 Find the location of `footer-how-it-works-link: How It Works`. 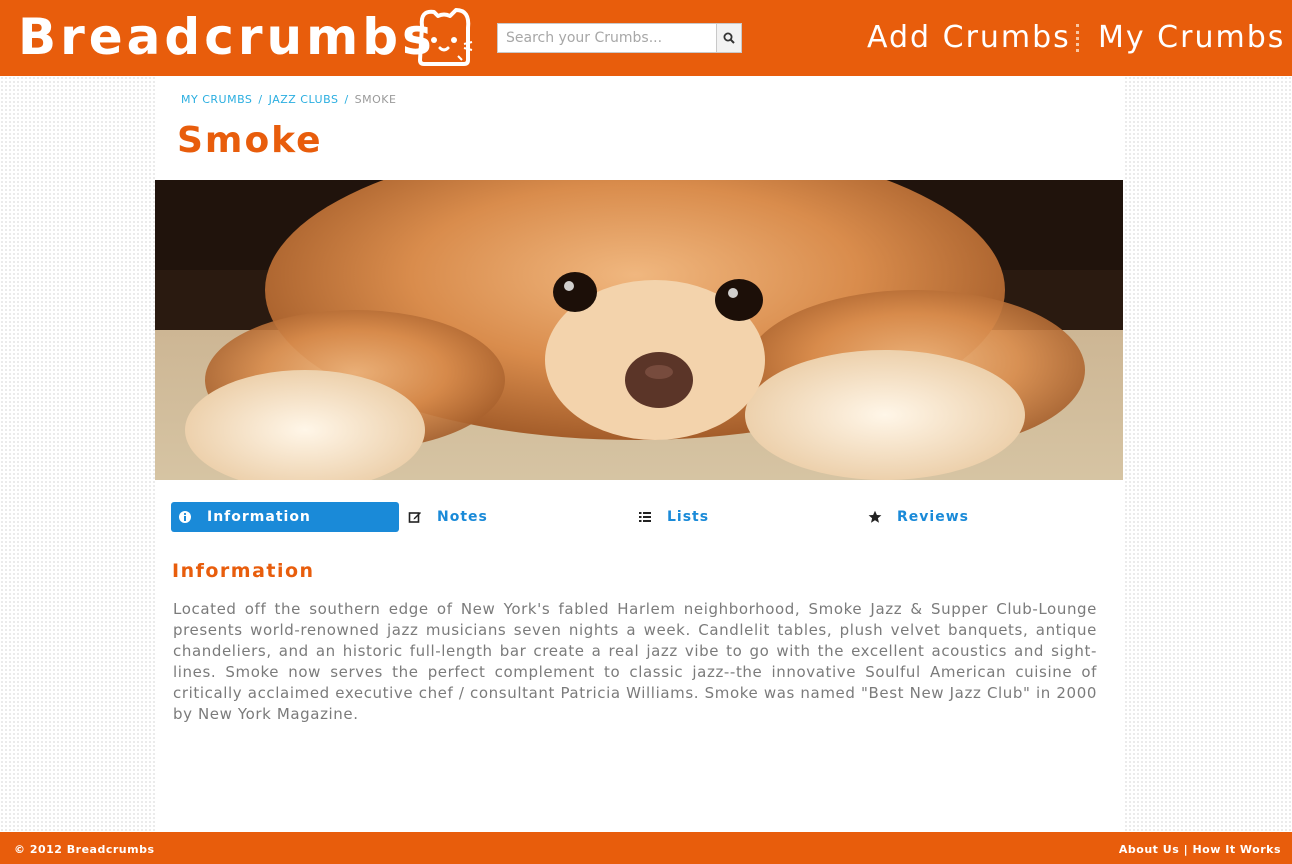

footer-how-it-works-link: How It Works is located at coordinates (1236, 849).